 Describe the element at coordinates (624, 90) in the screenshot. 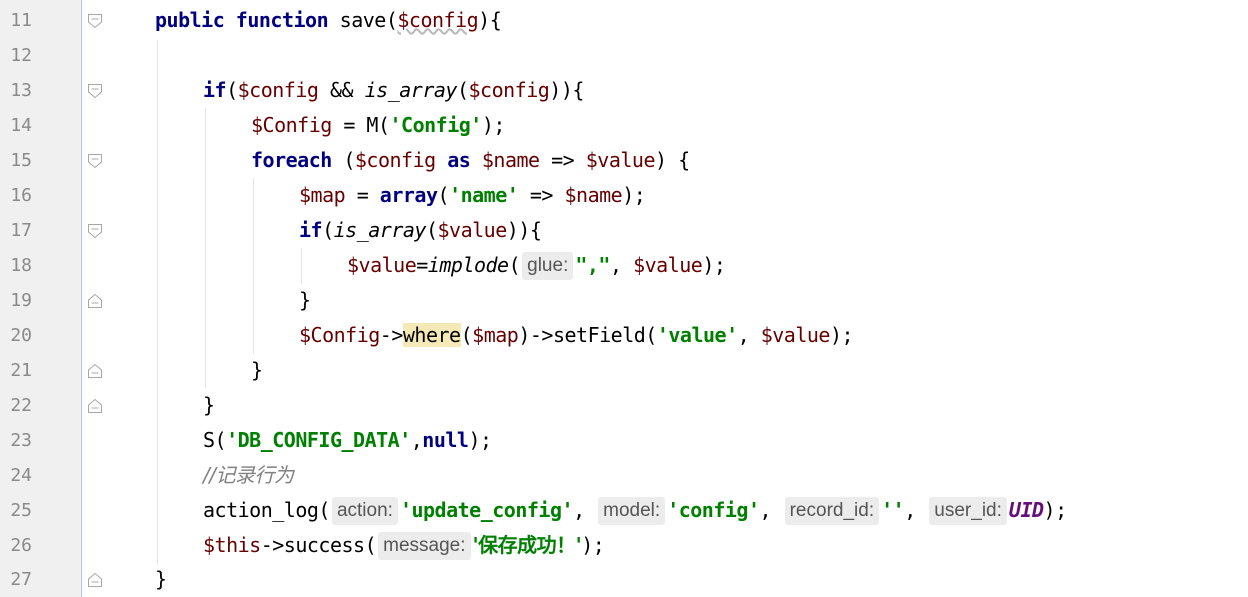

I see `code-line: 13 if($config && is_array($config)){` at that location.